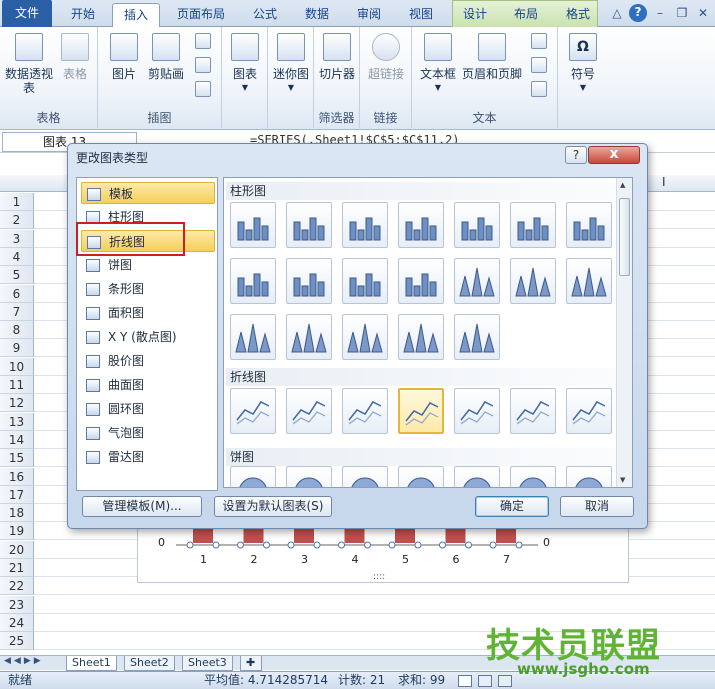 The image size is (715, 689). What do you see at coordinates (207, 663) in the screenshot?
I see `sheet-tab-3: Sheet3` at bounding box center [207, 663].